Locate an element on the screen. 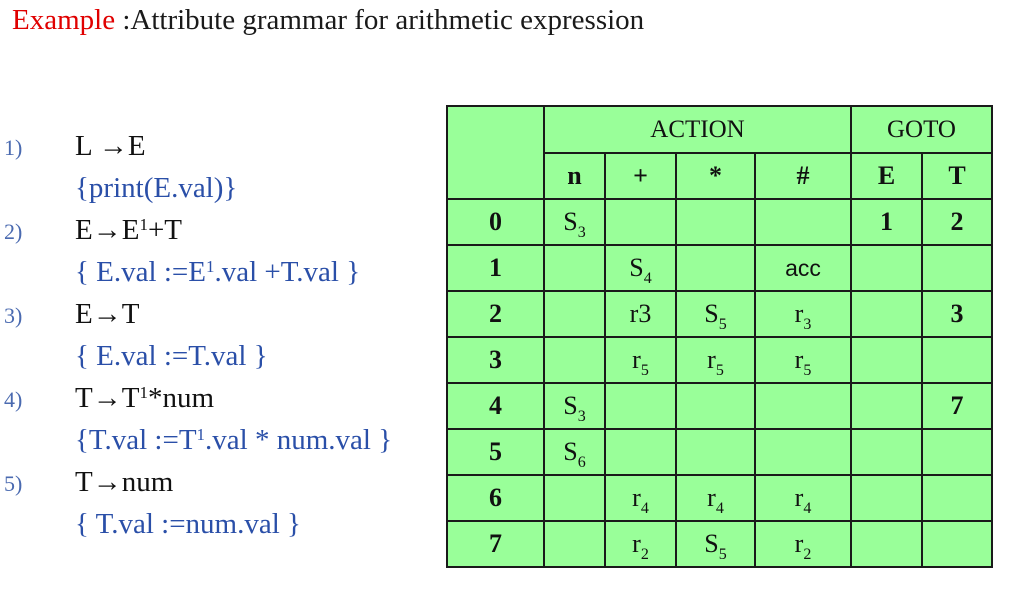  rule-number: 3) is located at coordinates (13, 315).